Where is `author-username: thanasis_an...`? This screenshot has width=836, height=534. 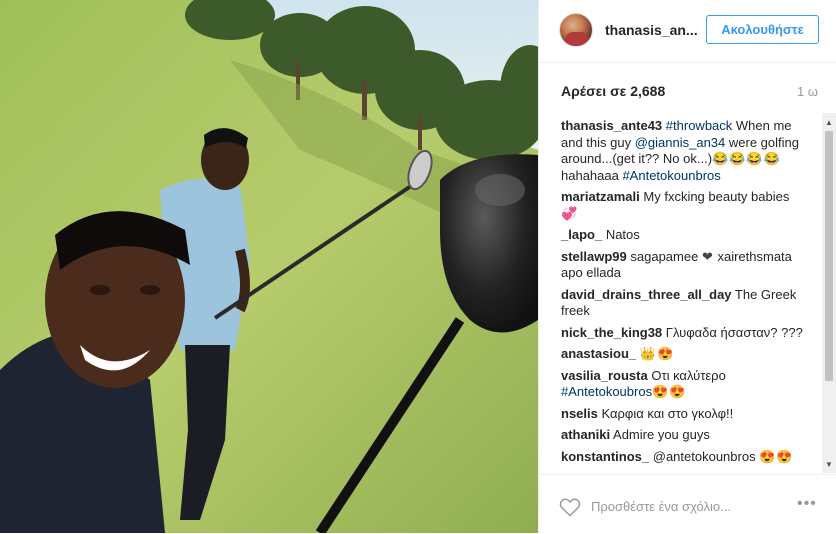
author-username: thanasis_an... is located at coordinates (651, 30).